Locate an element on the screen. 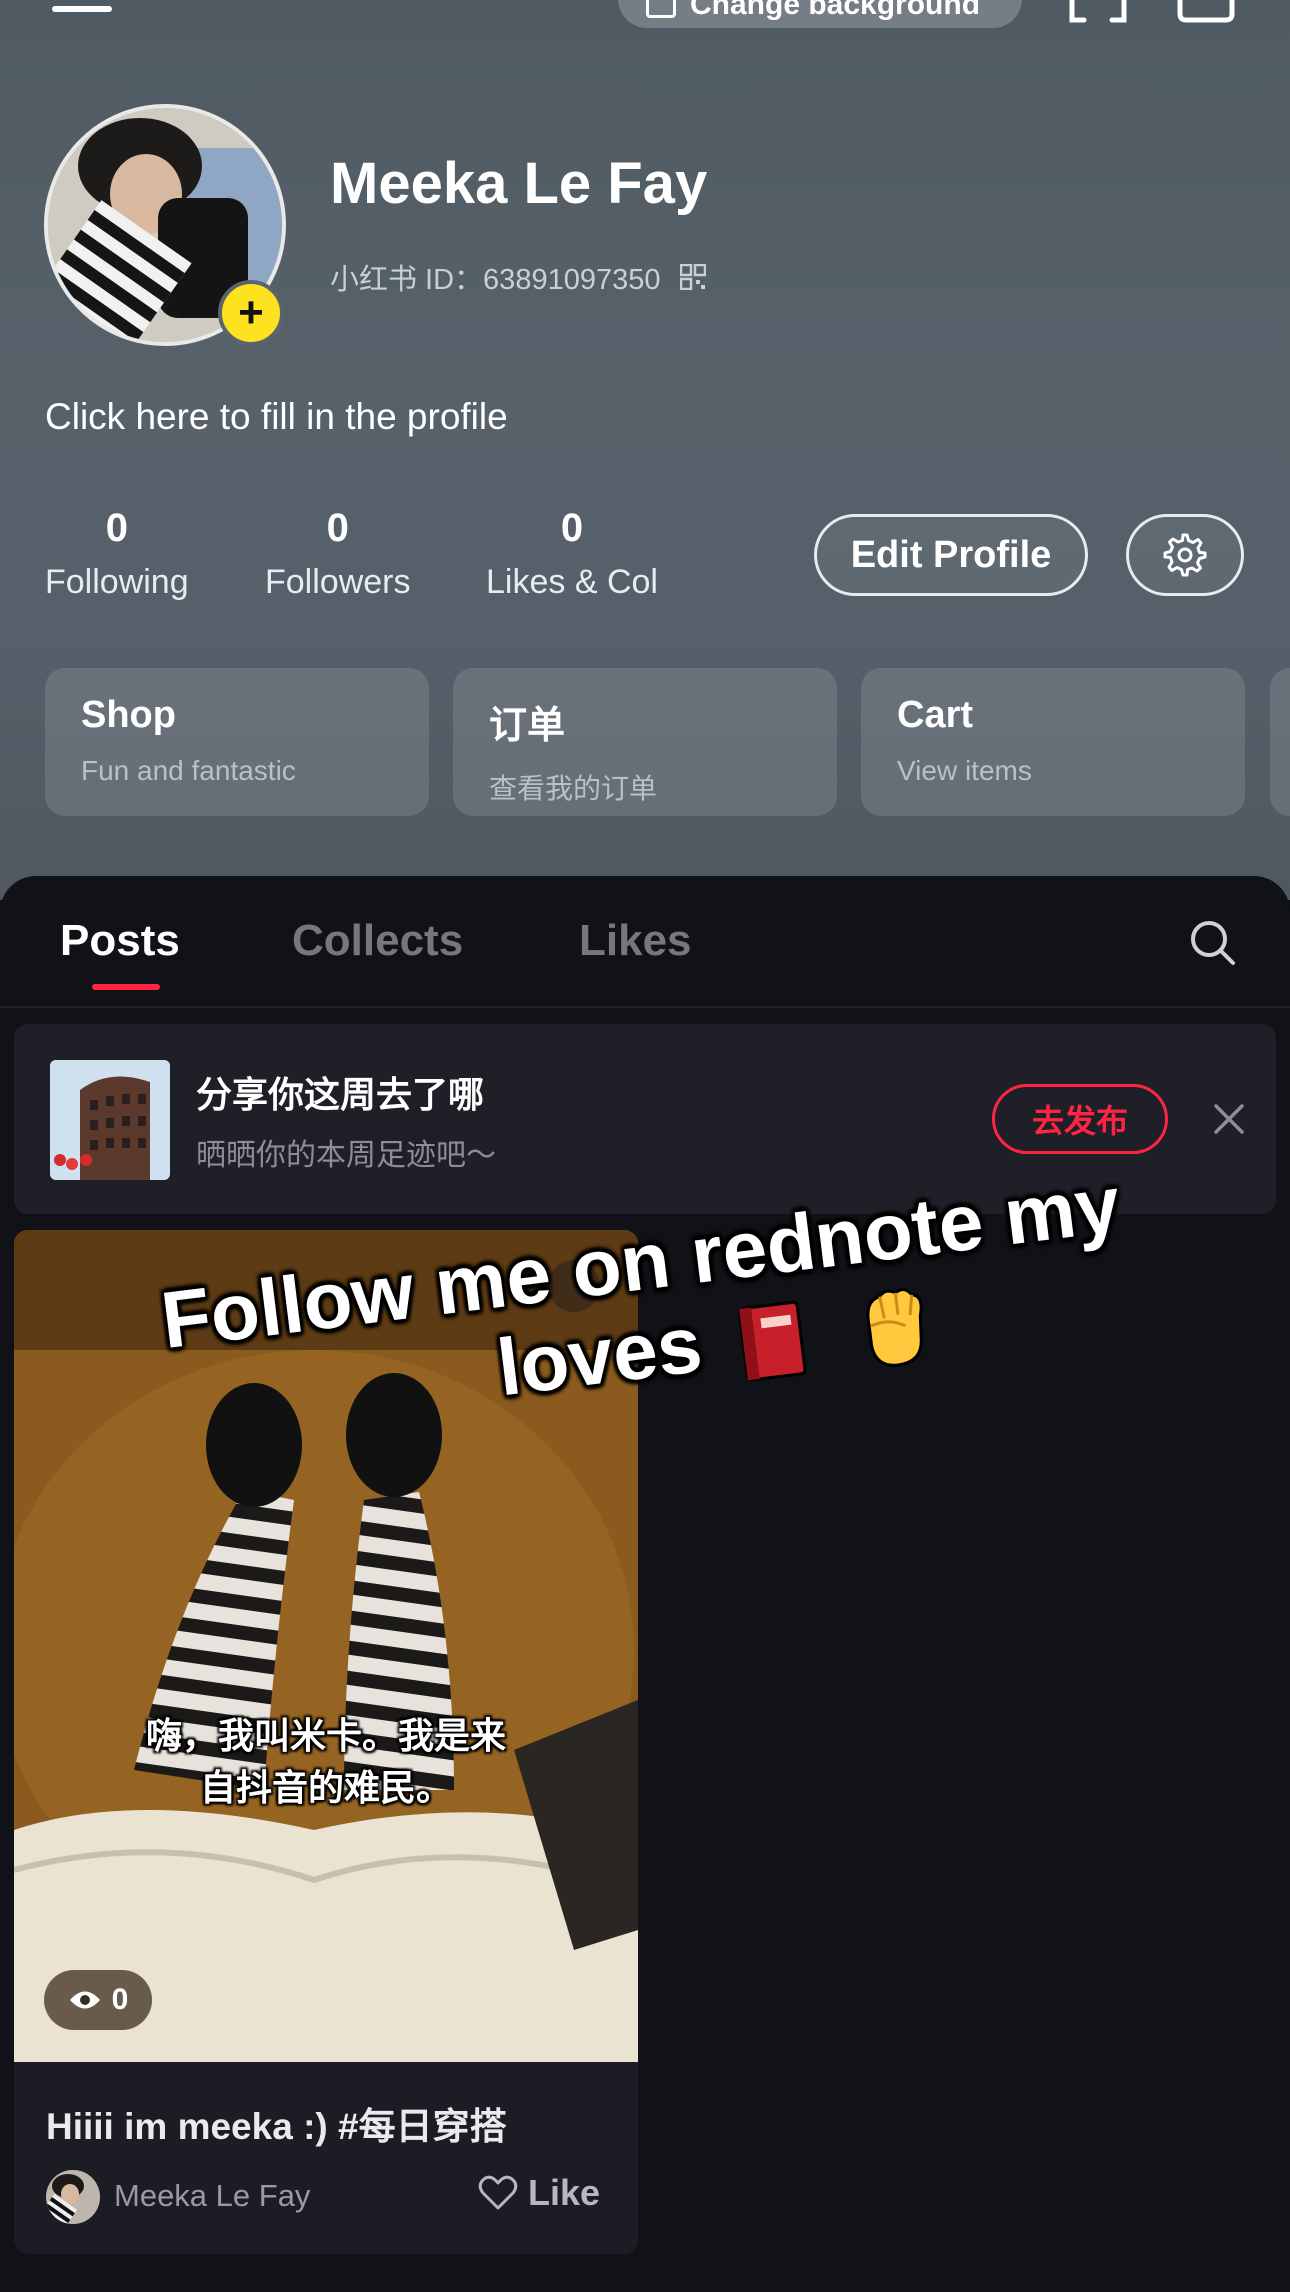 This screenshot has width=1290, height=2292. settings-button is located at coordinates (1185, 555).